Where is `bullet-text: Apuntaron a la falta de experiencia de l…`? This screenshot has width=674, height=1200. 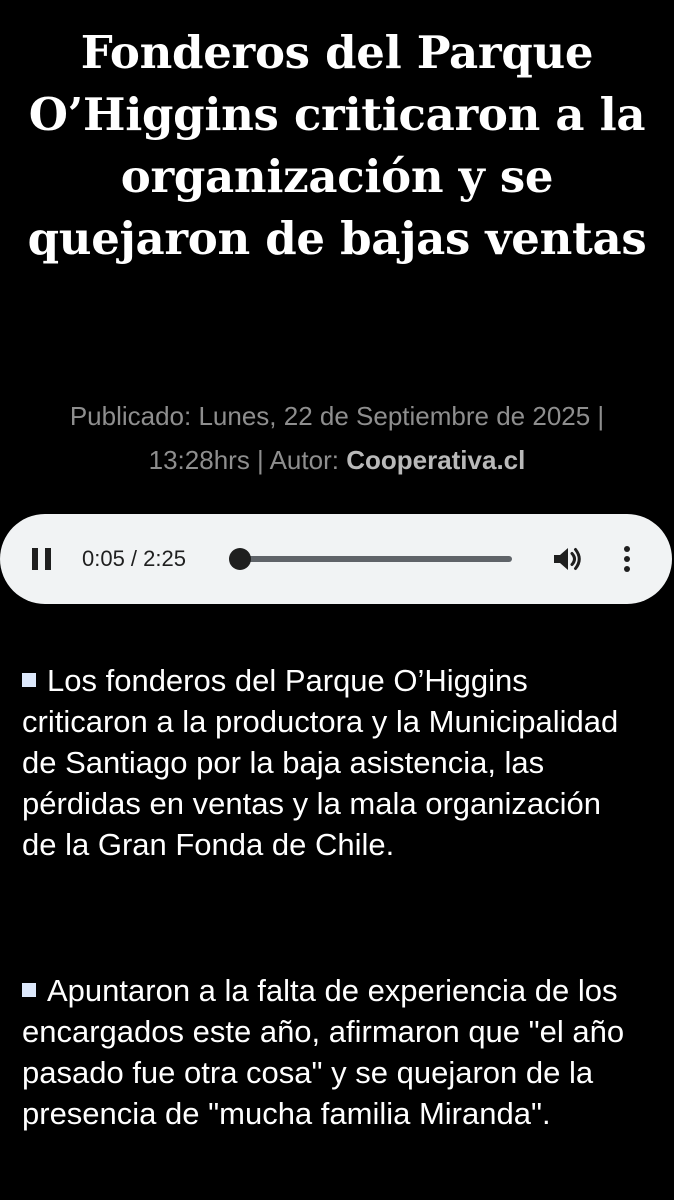 bullet-text: Apuntaron a la falta de experiencia de l… is located at coordinates (323, 1052).